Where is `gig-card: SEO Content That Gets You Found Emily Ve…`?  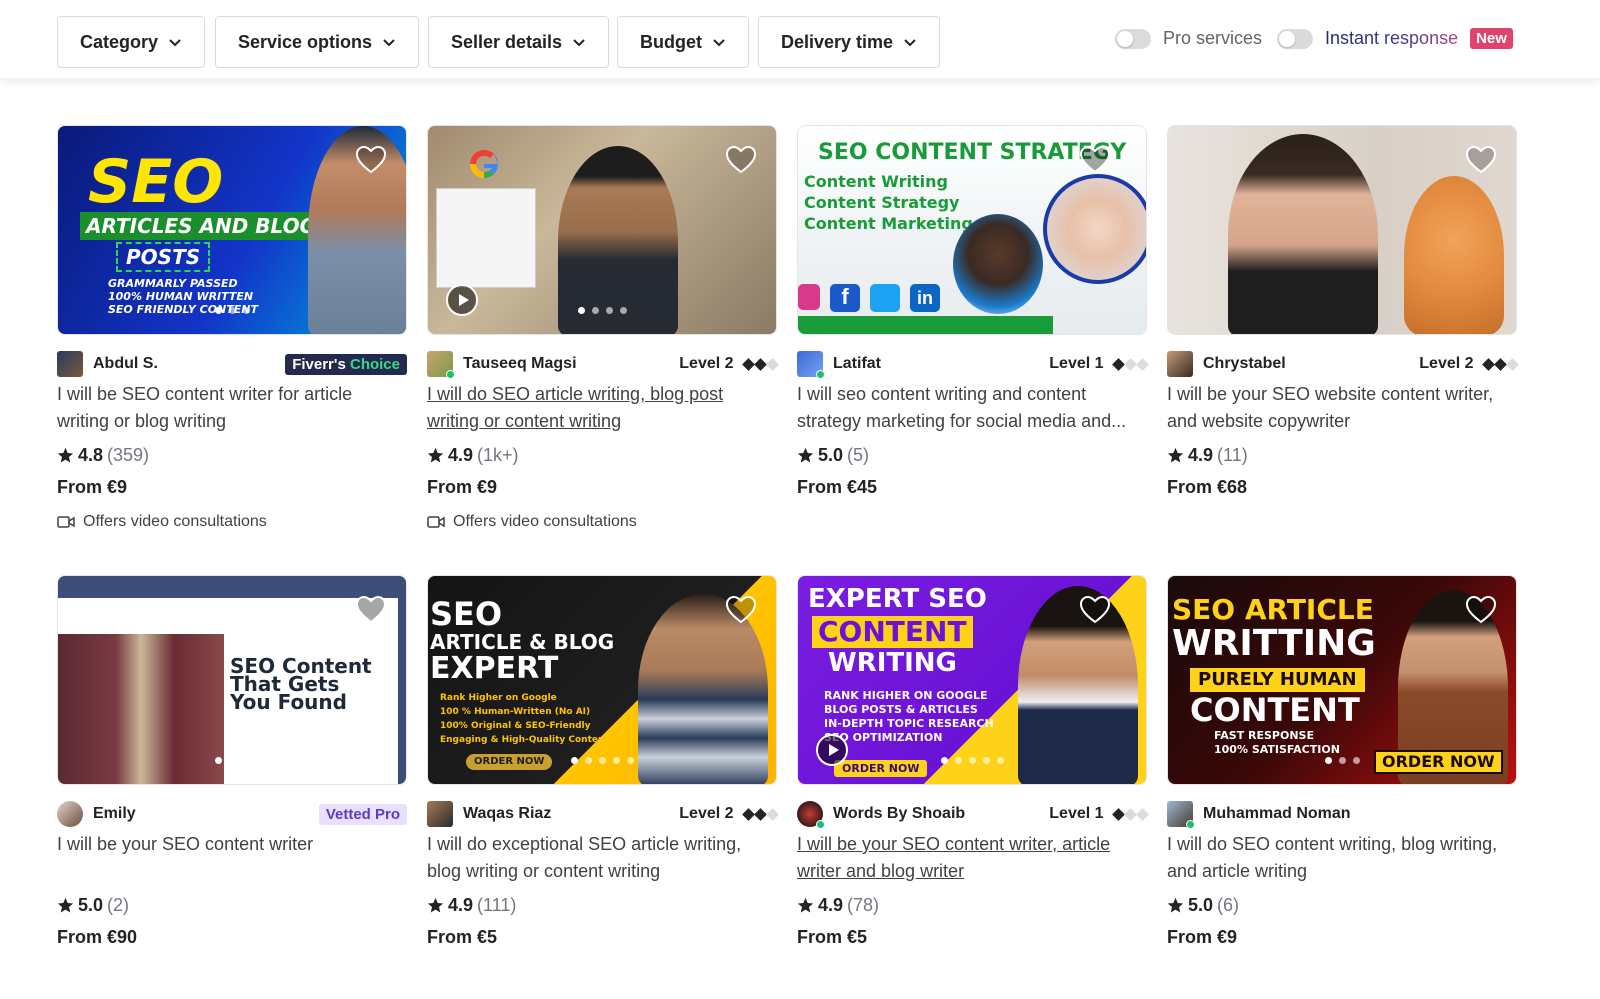 gig-card: SEO Content That Gets You Found Emily Ve… is located at coordinates (232, 764).